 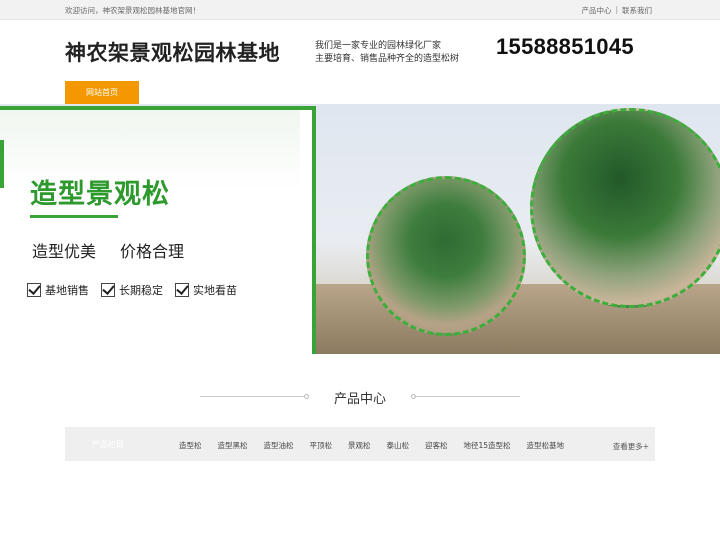 I want to click on phone-number: 15588851045, so click(x=565, y=46).